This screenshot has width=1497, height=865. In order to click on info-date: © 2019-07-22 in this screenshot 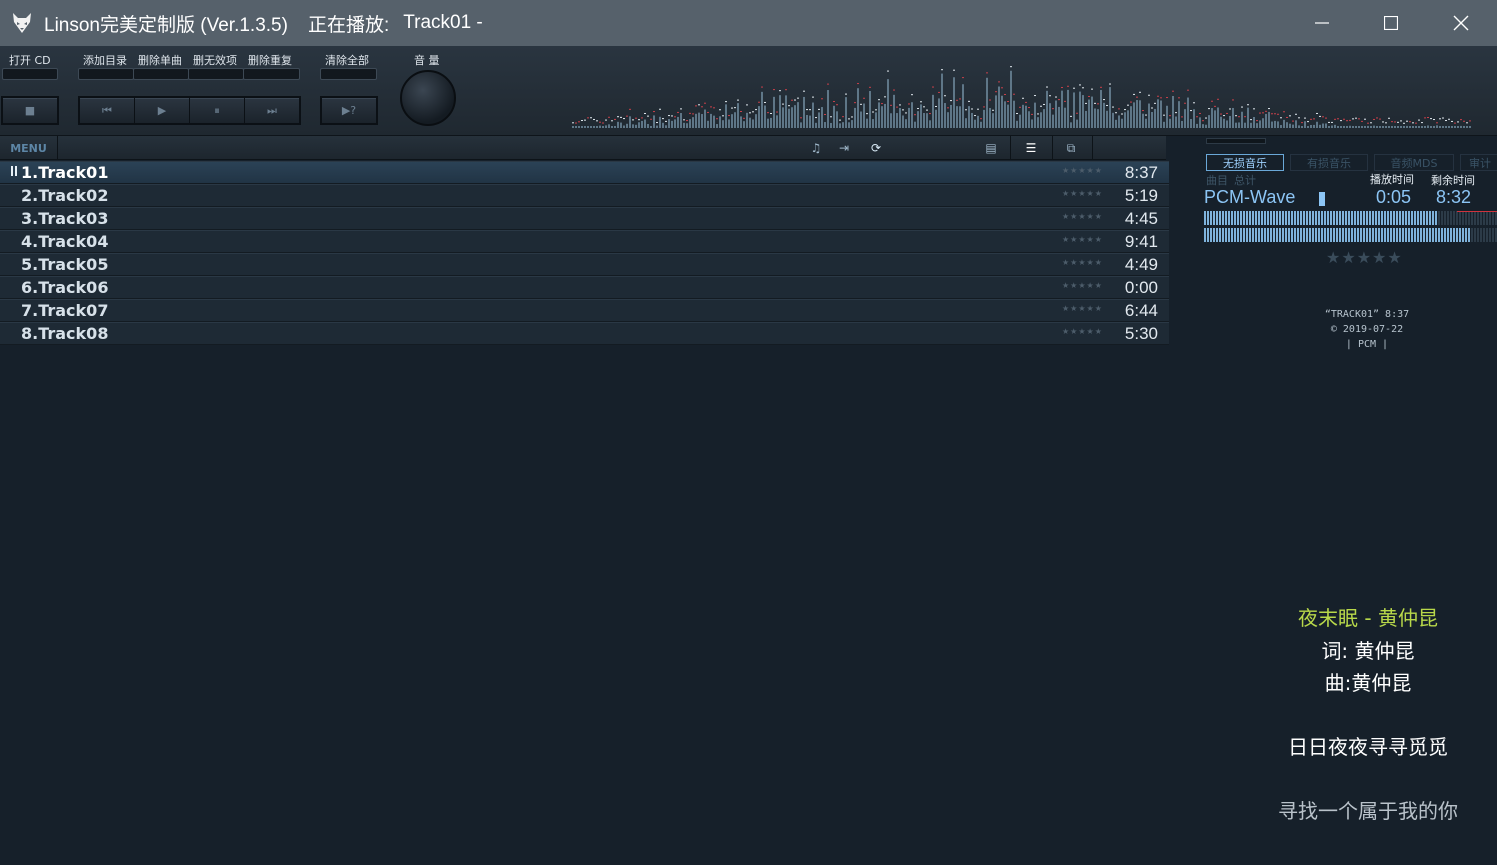, I will do `click(1367, 329)`.